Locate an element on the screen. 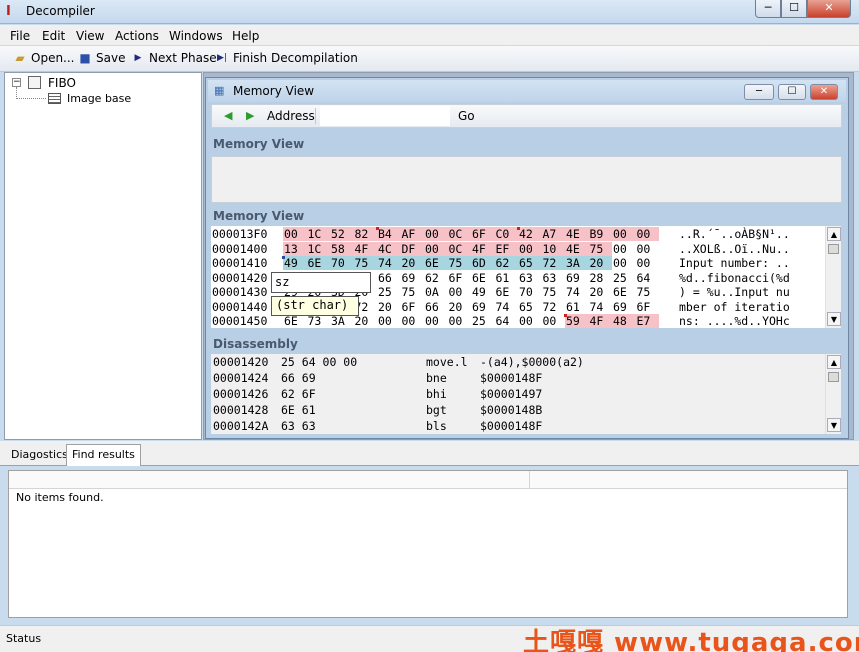 The height and width of the screenshot is (652, 859). scroll-up-icon: ▲ is located at coordinates (834, 362).